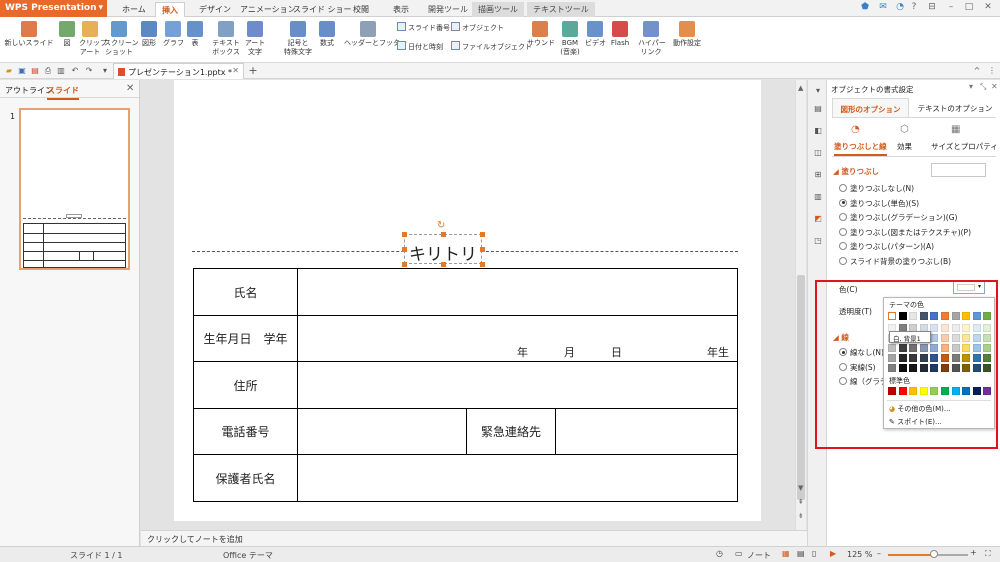  Describe the element at coordinates (818, 109) in the screenshot. I see `template-pane-icon: ▤` at that location.